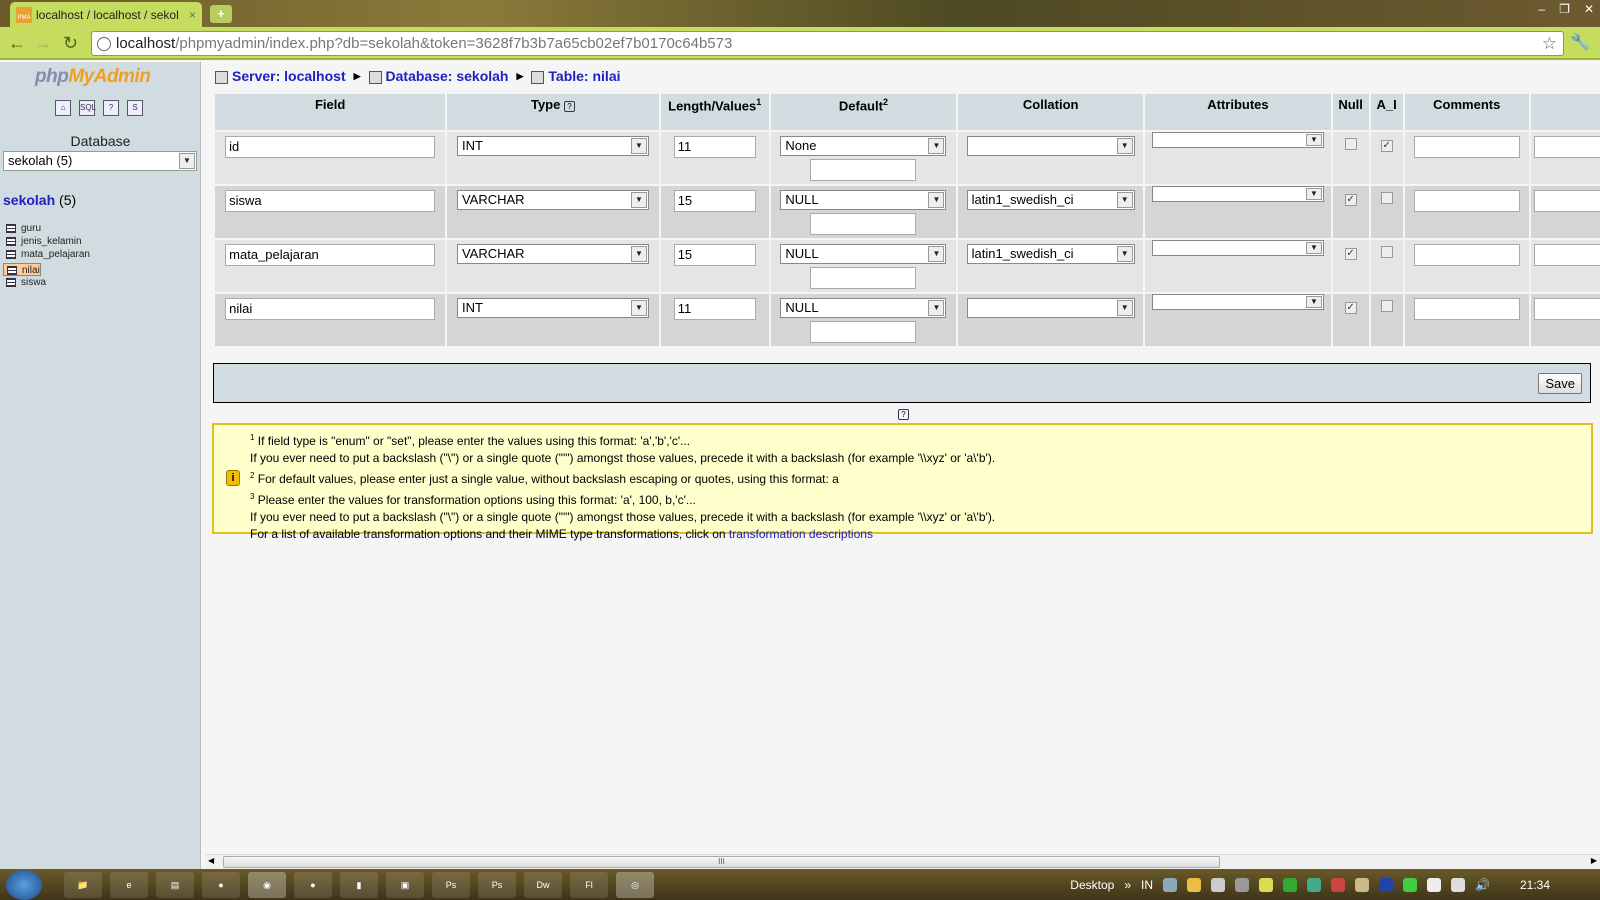 This screenshot has height=900, width=1600. I want to click on field-name-input: nilai, so click(330, 309).